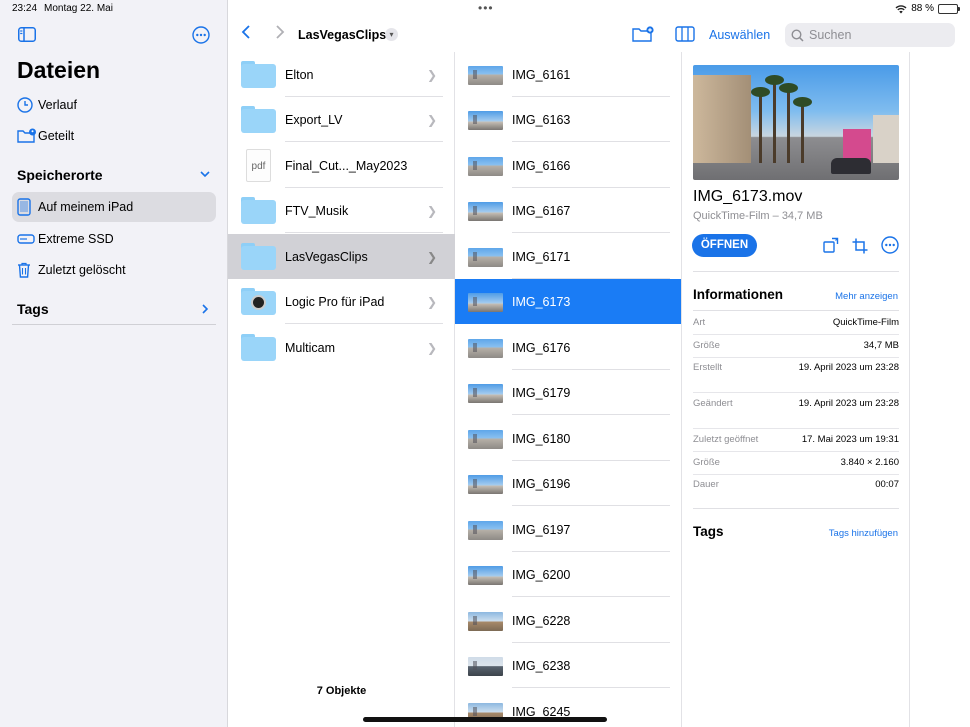  Describe the element at coordinates (341, 210) in the screenshot. I see `list-item: FTV_Musik ❯` at that location.